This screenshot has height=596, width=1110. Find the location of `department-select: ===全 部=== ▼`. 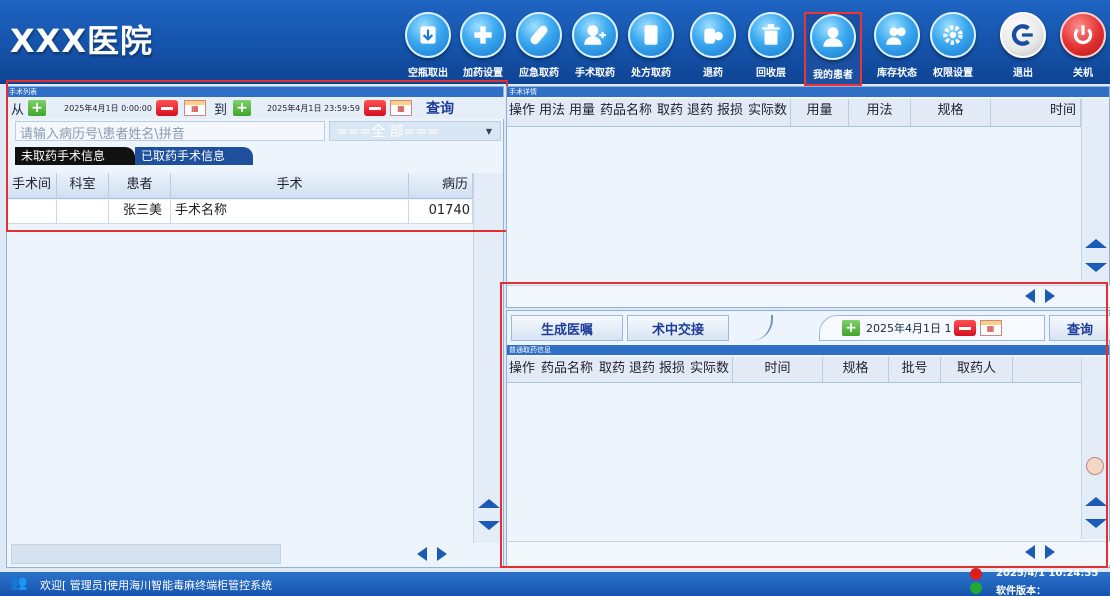

department-select: ===全 部=== ▼ is located at coordinates (415, 131).